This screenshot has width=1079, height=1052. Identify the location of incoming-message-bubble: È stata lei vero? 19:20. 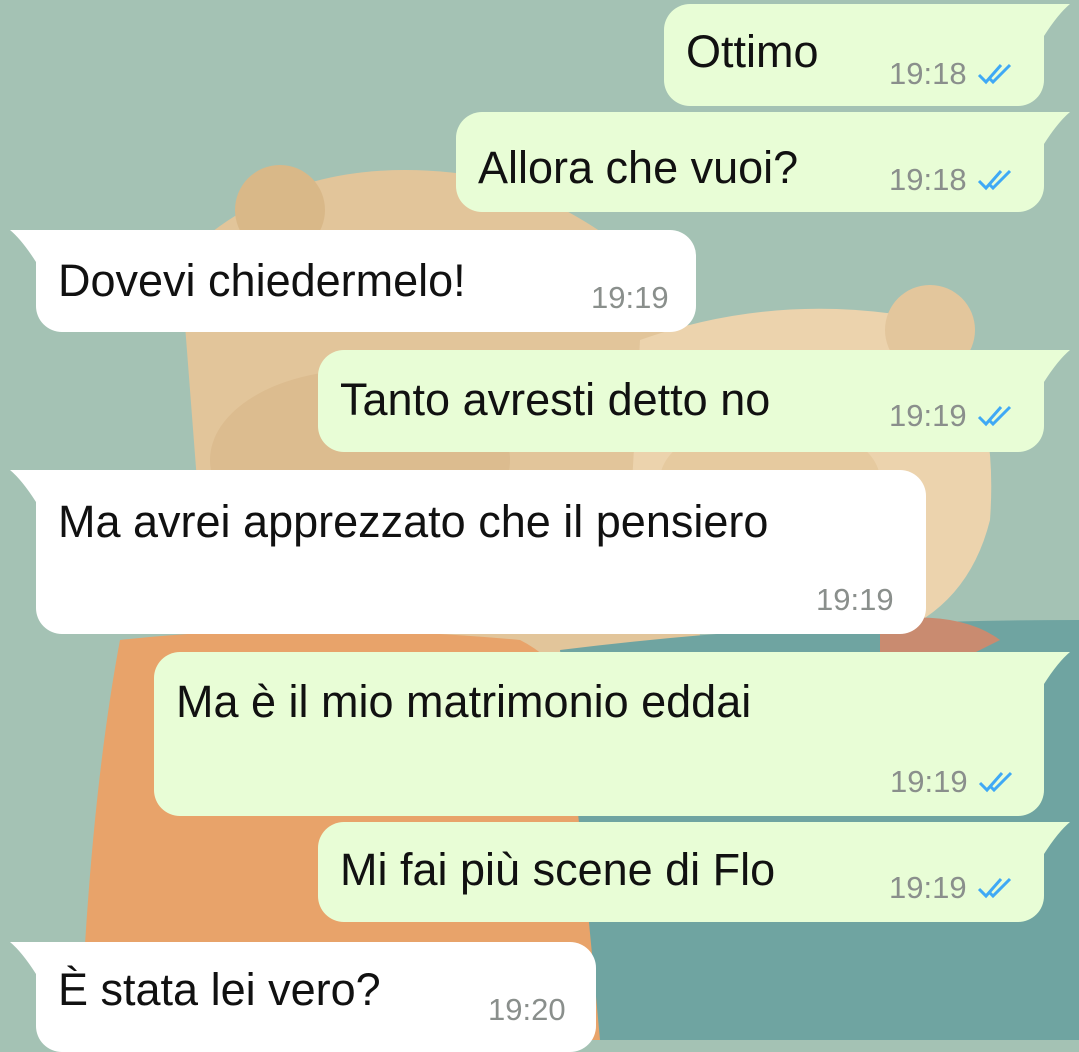
(303, 997).